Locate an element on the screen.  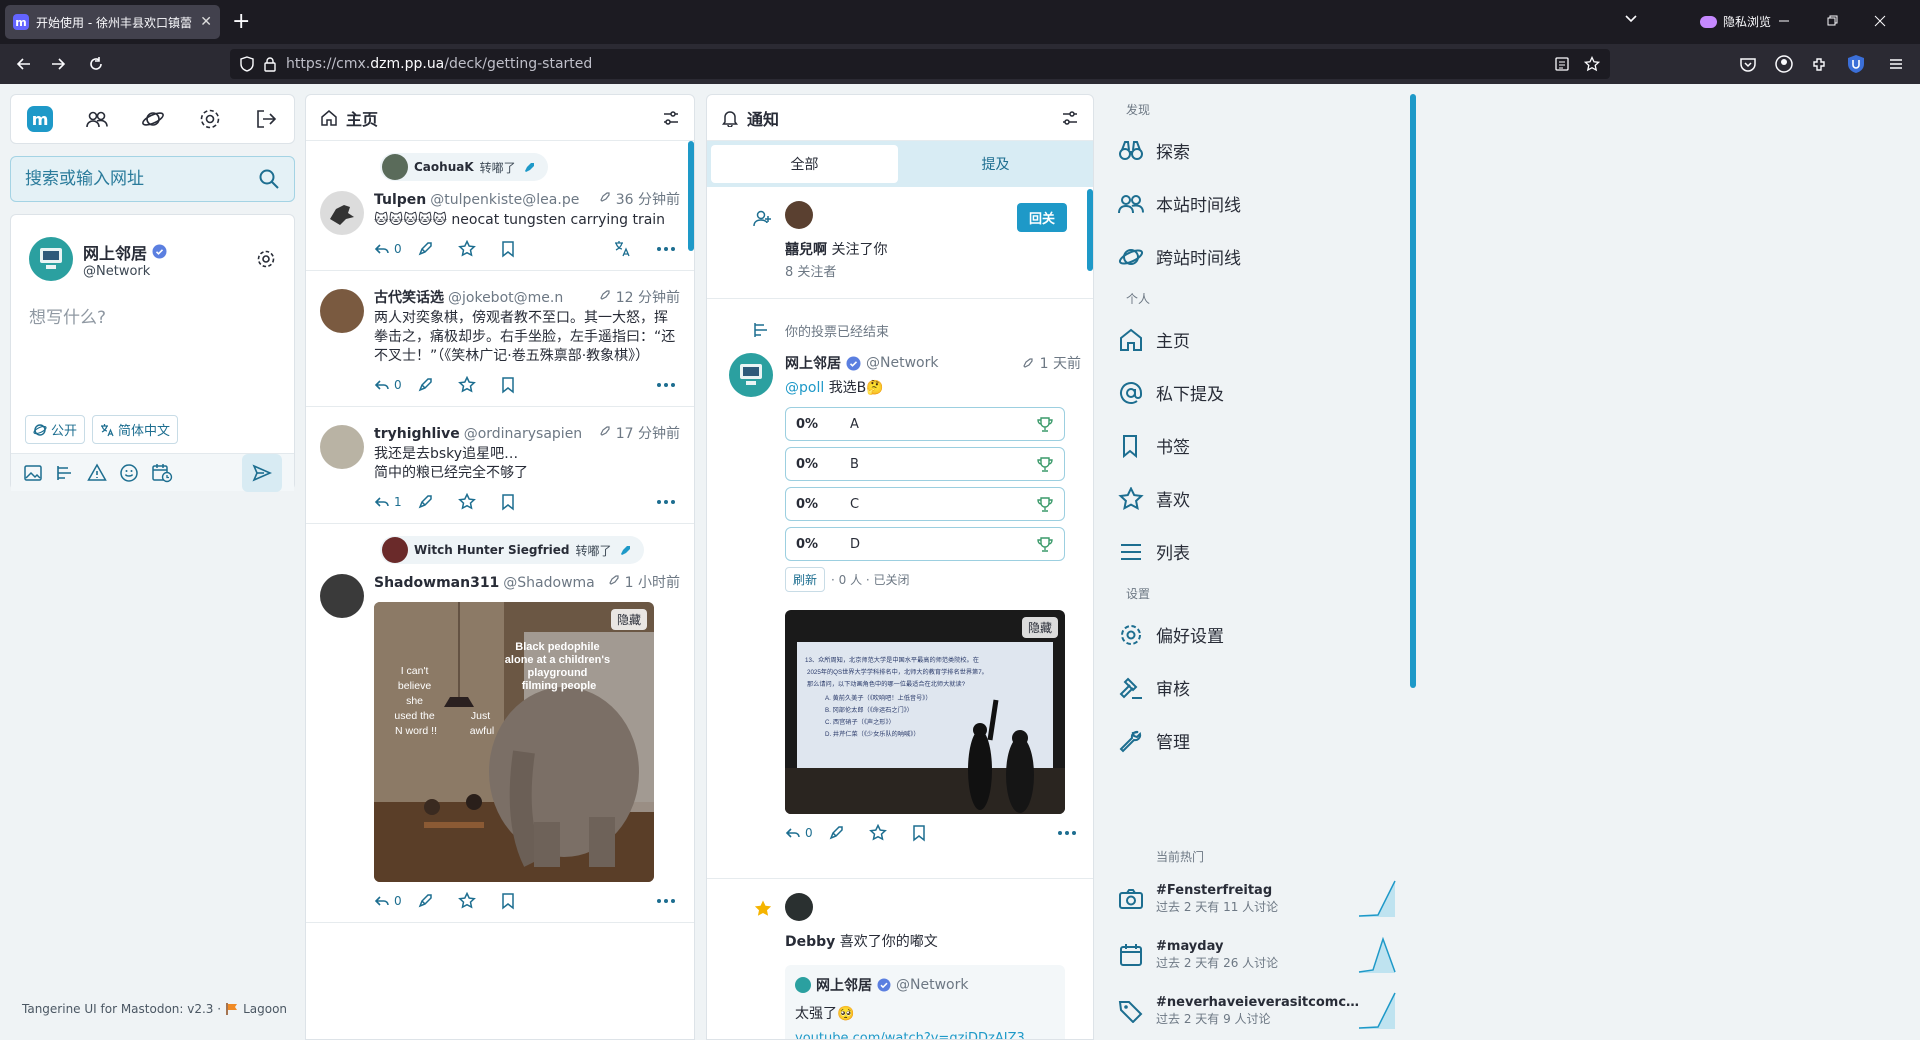
tab-close-icon: ✕ is located at coordinates (206, 22).